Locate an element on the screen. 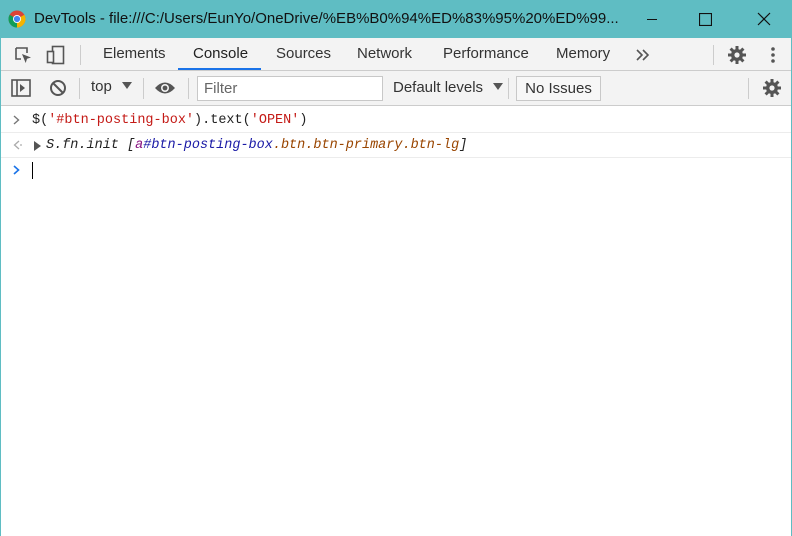  tab-elements: Elements is located at coordinates (134, 54).